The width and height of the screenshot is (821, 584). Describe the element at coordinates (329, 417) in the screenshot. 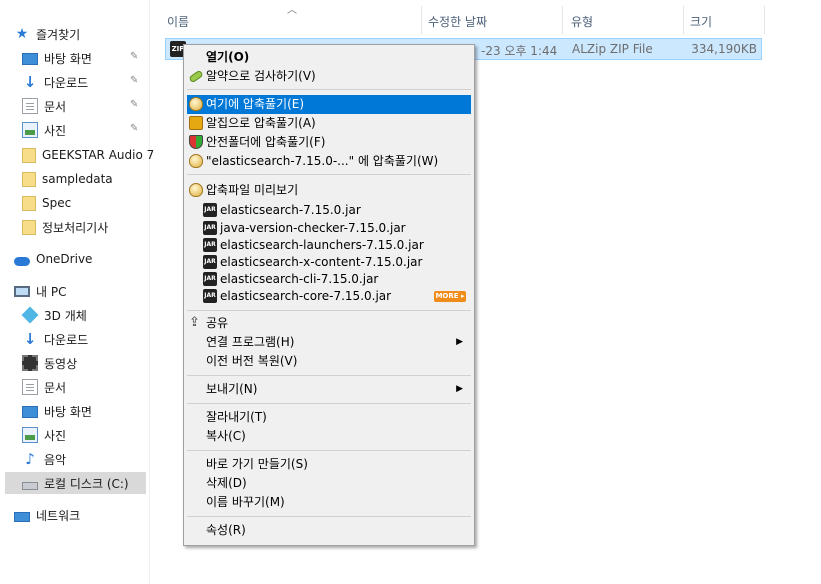

I see `menu-cut: 잘라내기(T)` at that location.